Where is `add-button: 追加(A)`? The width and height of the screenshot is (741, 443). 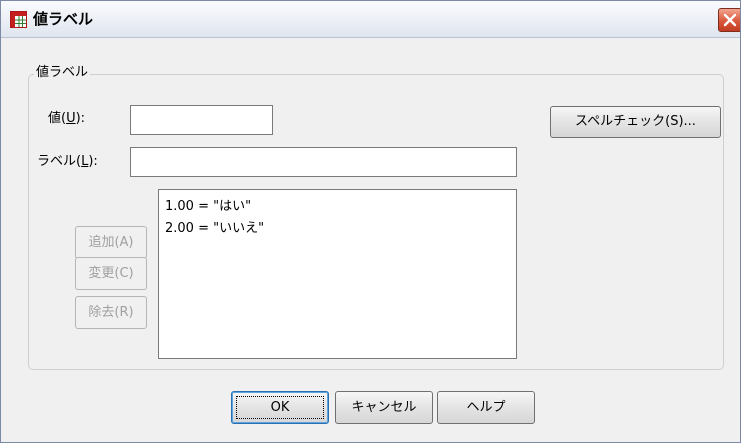 add-button: 追加(A) is located at coordinates (111, 242).